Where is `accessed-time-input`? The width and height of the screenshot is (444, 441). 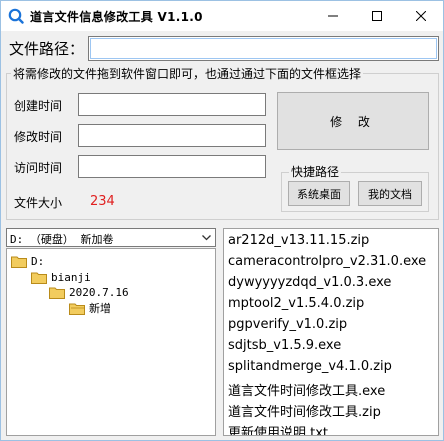
accessed-time-input is located at coordinates (172, 166).